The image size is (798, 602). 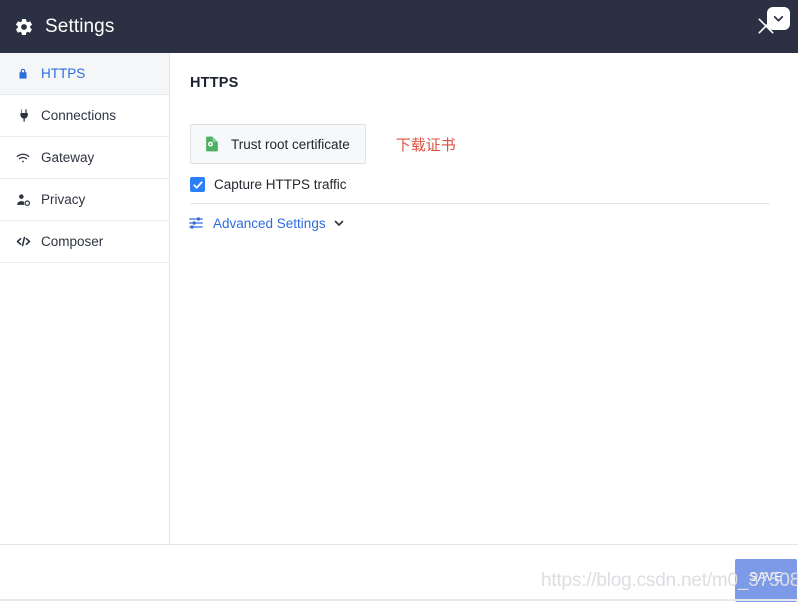 What do you see at coordinates (63, 199) in the screenshot?
I see `sidebar-item-label: Privacy` at bounding box center [63, 199].